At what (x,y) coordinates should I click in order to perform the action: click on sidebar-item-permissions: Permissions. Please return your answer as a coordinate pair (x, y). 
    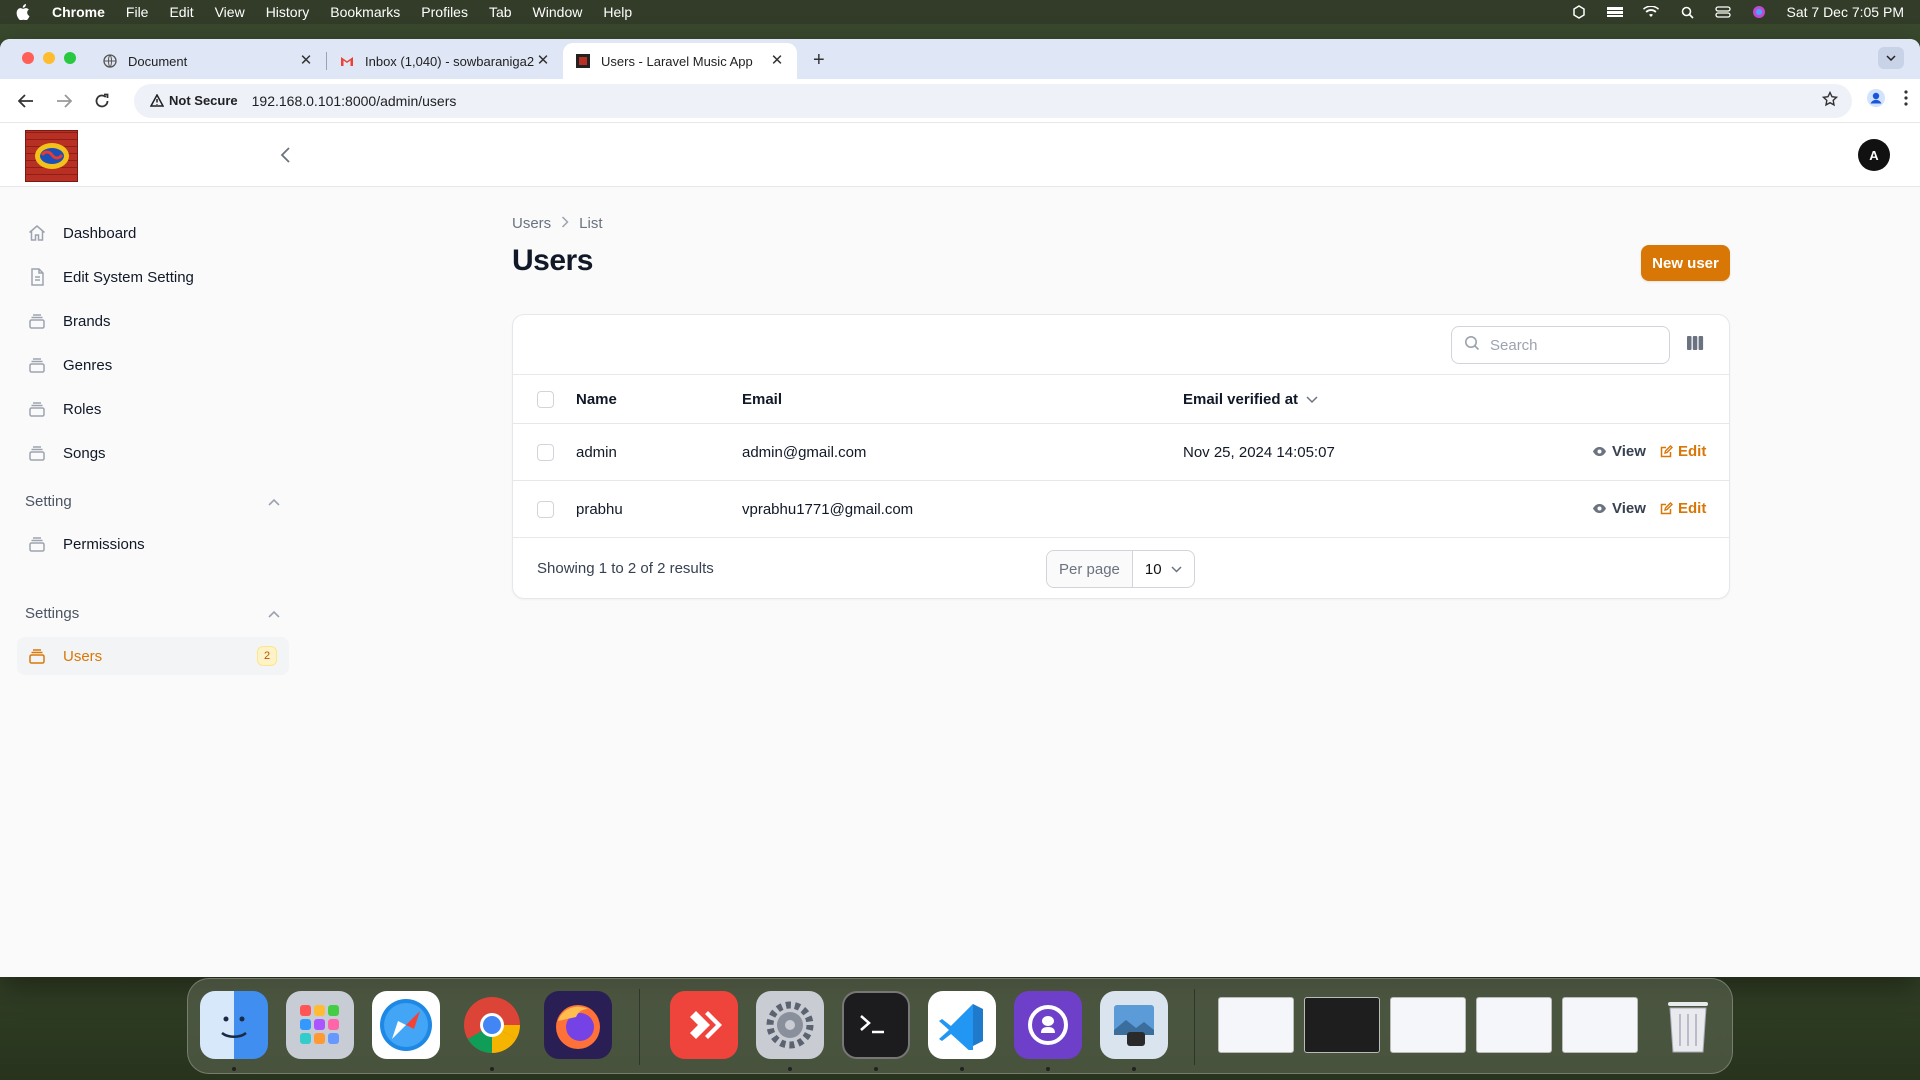
    Looking at the image, I should click on (153, 544).